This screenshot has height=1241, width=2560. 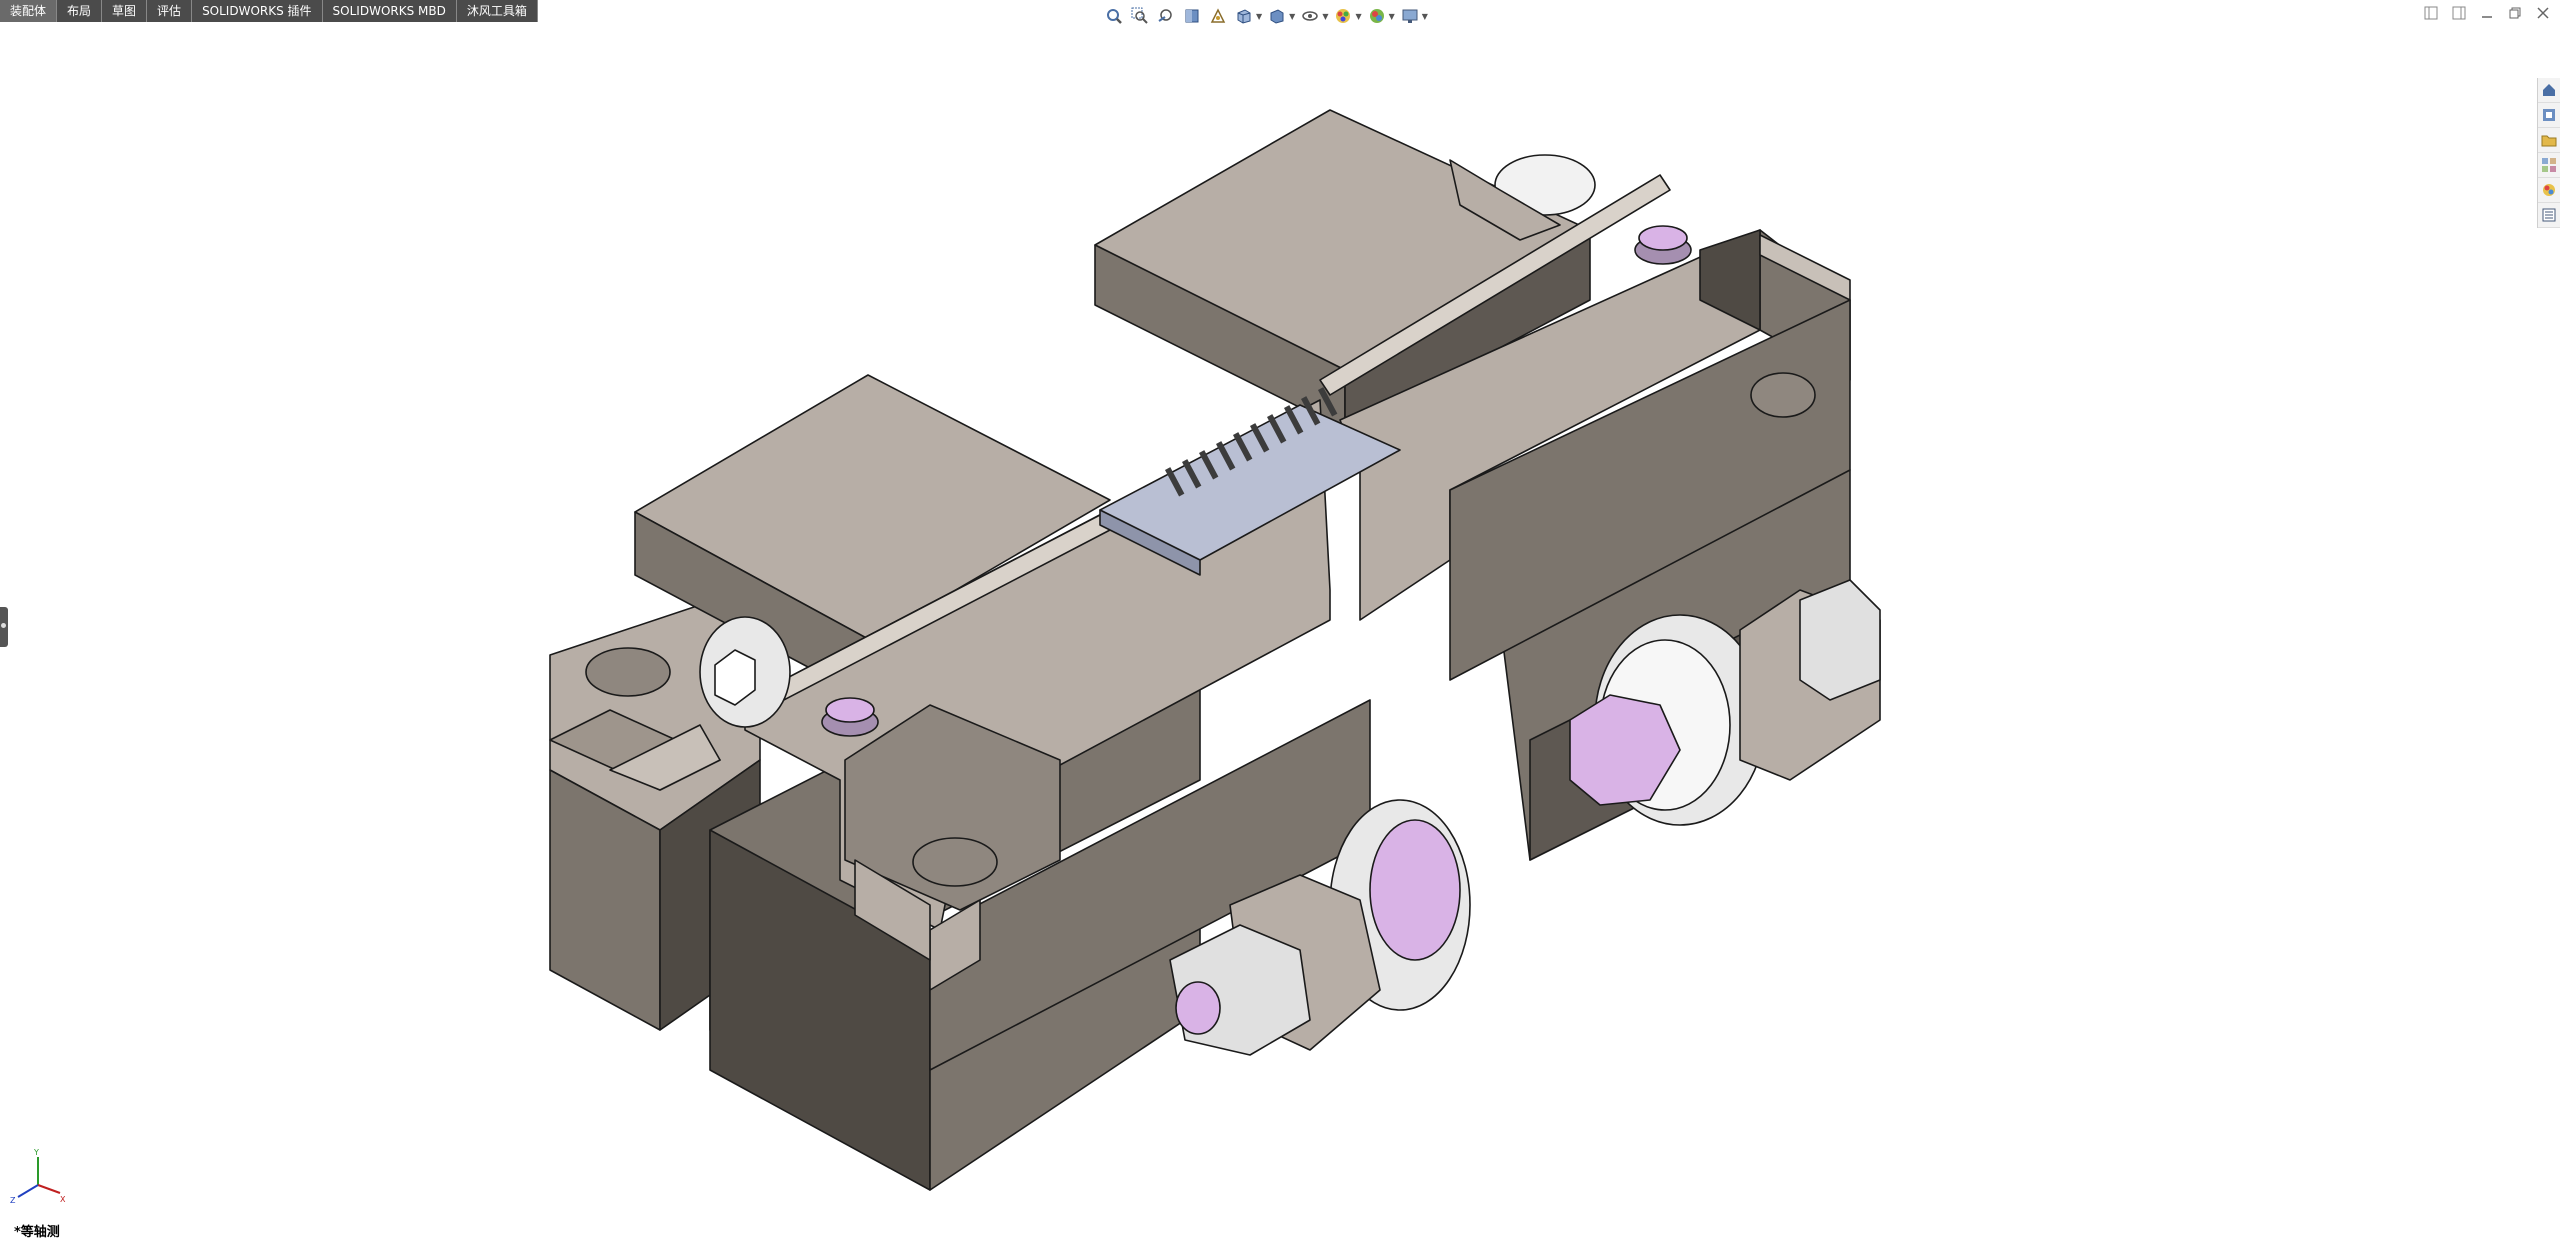 What do you see at coordinates (389, 11) in the screenshot?
I see `tab-solidworks-mbd: SOLIDWORKS MBD` at bounding box center [389, 11].